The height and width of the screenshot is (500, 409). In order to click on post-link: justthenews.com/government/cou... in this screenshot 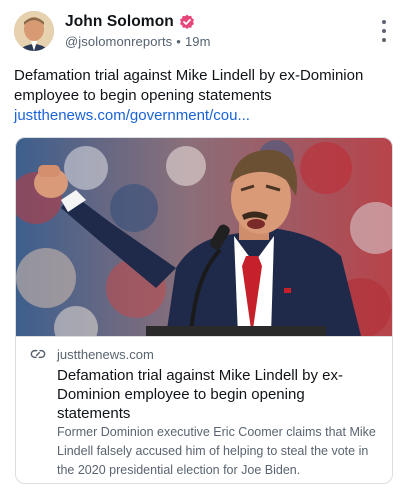, I will do `click(206, 116)`.